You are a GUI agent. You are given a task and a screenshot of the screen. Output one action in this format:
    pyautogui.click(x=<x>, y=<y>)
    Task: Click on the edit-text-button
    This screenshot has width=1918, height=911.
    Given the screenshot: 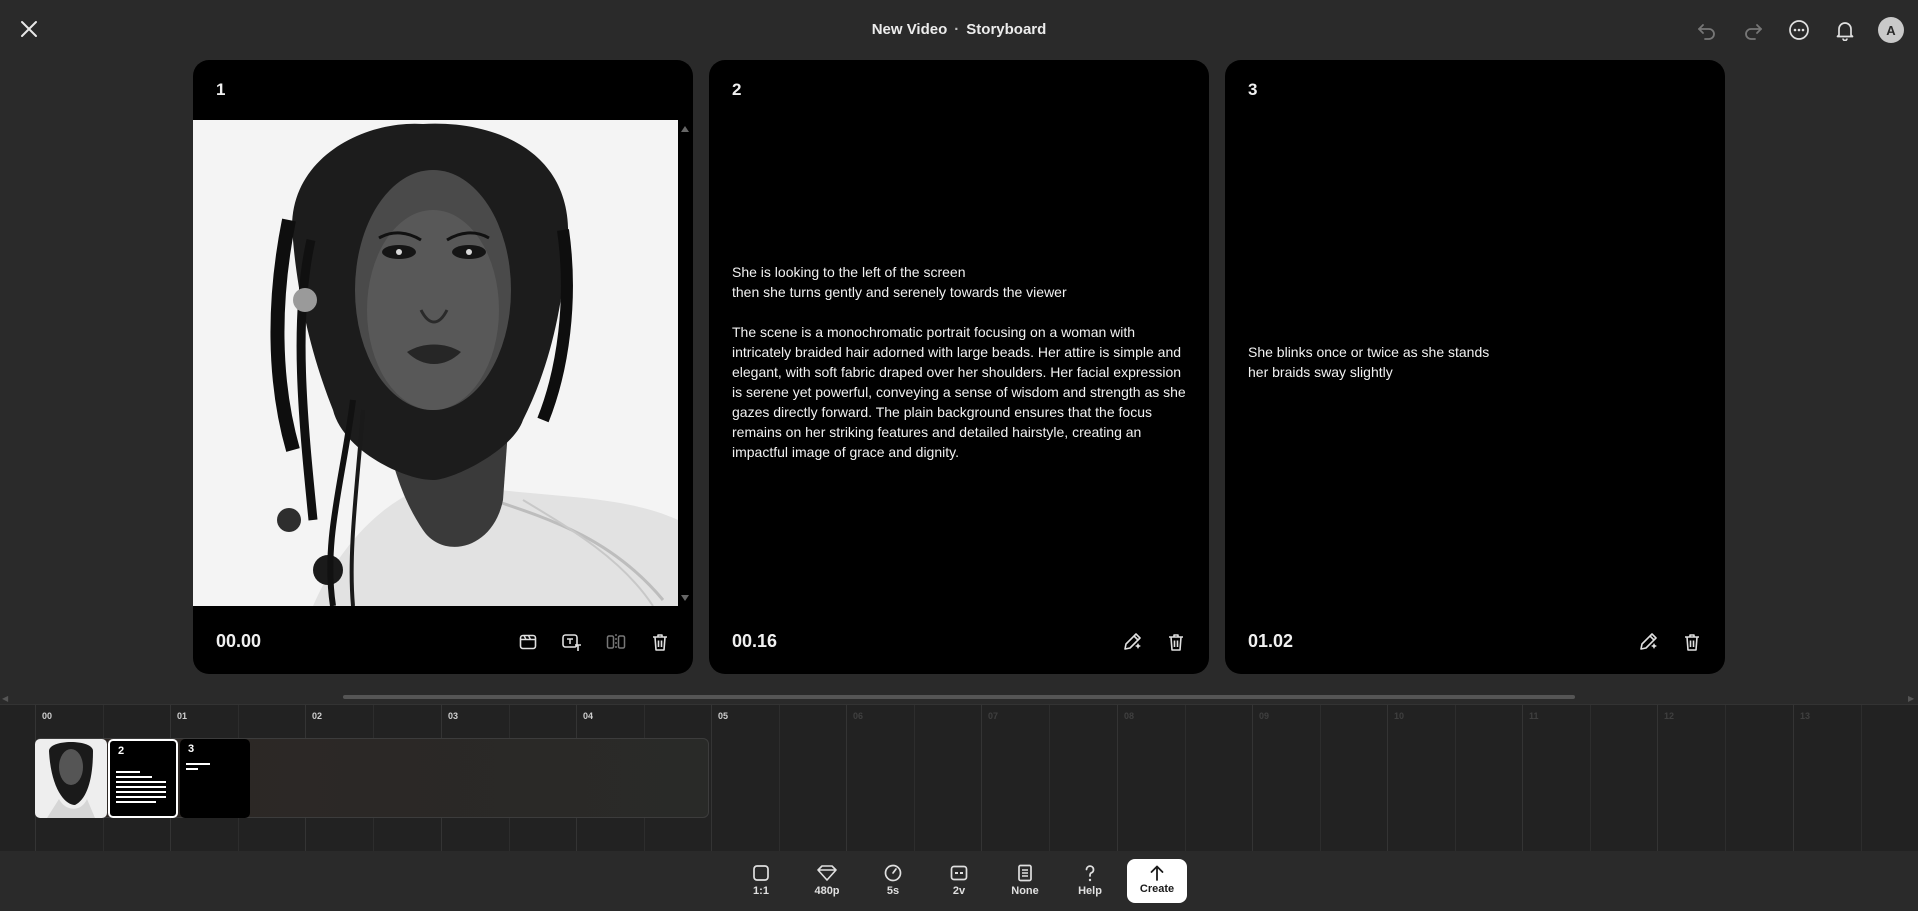 What is the action you would take?
    pyautogui.click(x=572, y=642)
    